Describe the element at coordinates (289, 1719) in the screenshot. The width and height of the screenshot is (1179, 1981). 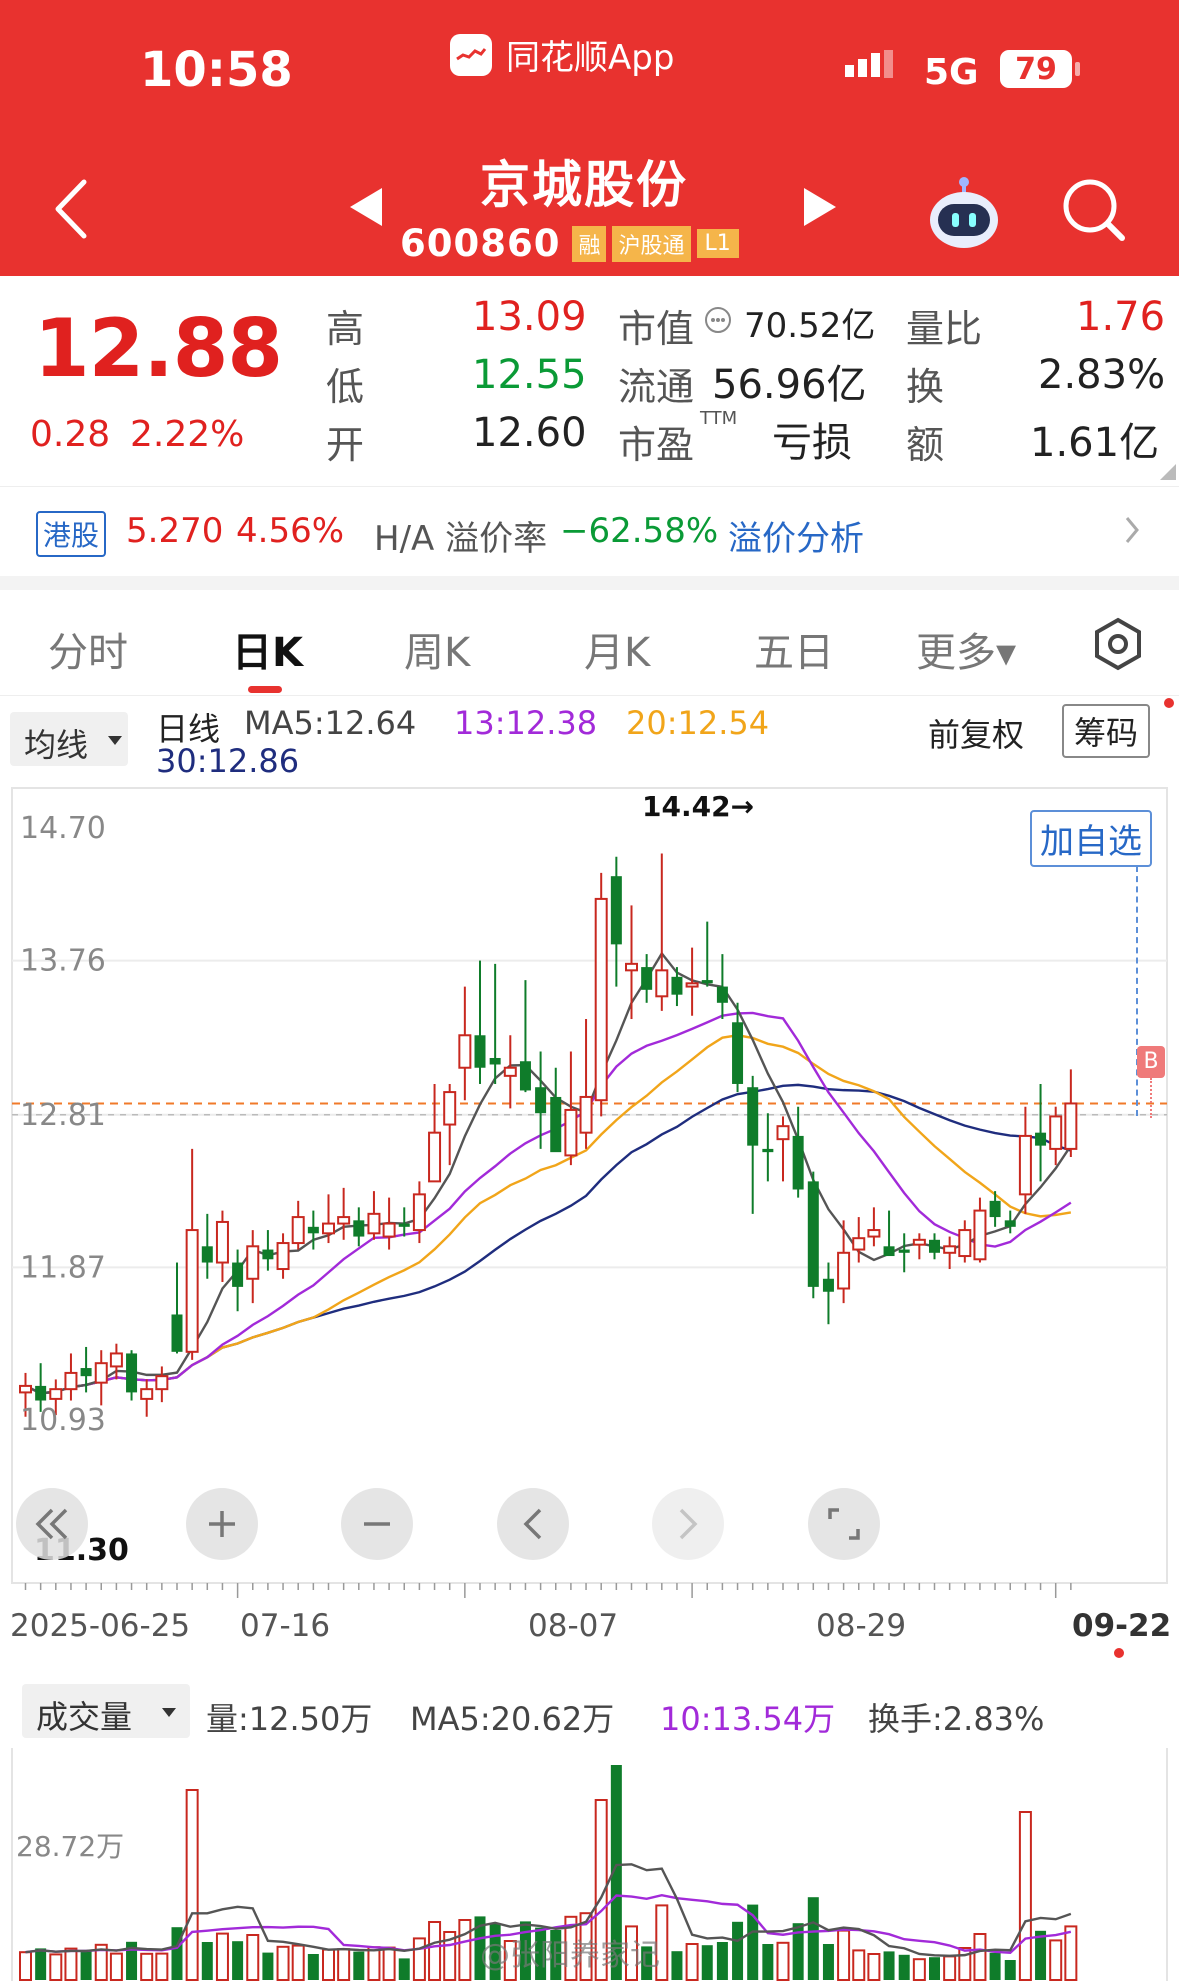
I see `volume-value: 量:12.50万` at that location.